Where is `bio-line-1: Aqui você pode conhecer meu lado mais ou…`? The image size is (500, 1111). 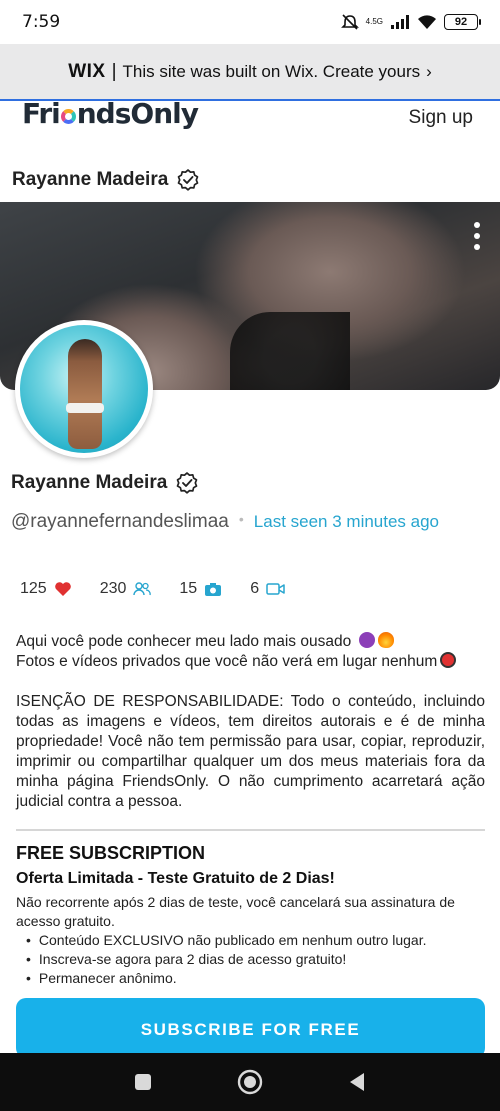
bio-line-1: Aqui você pode conhecer meu lado mais ou… is located at coordinates (250, 642).